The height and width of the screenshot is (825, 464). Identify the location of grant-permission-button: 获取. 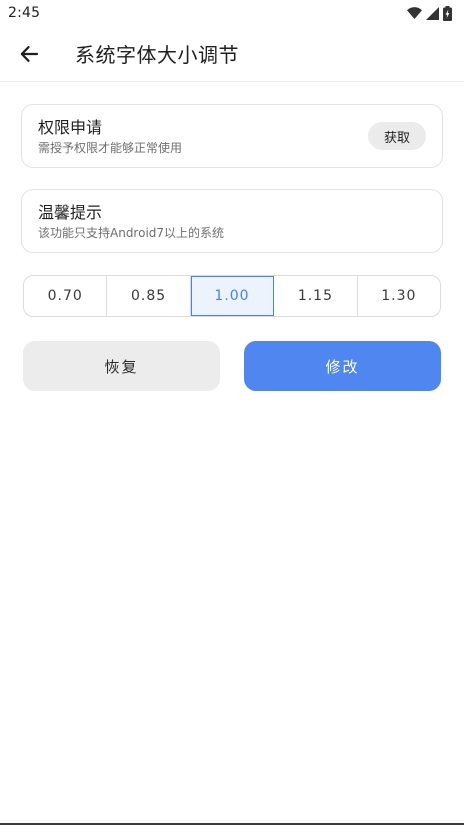
(397, 136).